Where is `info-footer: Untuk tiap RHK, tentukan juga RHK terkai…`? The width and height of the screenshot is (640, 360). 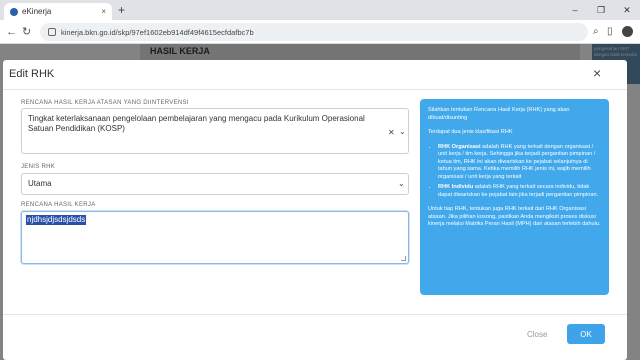 info-footer: Untuk tiap RHK, tentukan juga RHK terkai… is located at coordinates (514, 216).